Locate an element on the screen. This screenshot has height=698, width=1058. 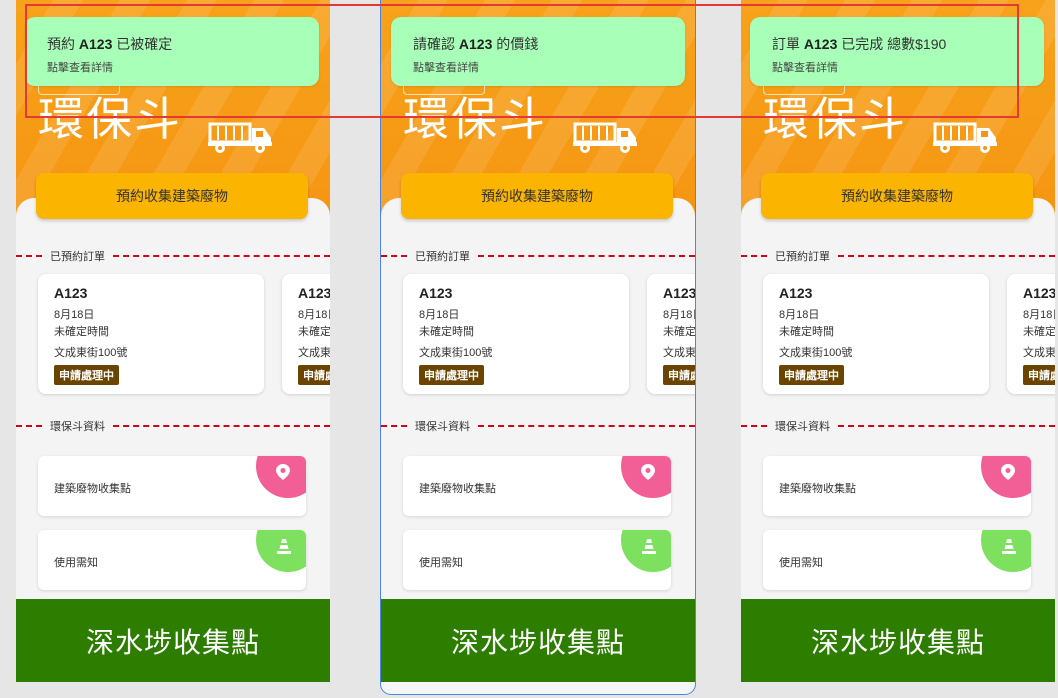
toast-booking-confirmed: 預約 A123 已被確定 點擊查看詳情 is located at coordinates (172, 51).